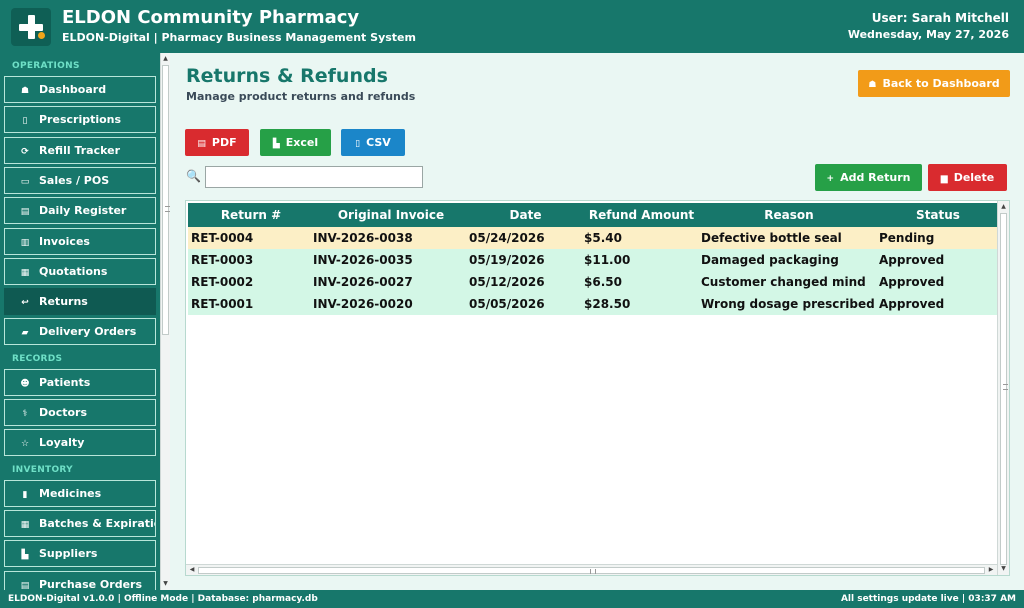 Image resolution: width=1024 pixels, height=608 pixels. I want to click on sidebar-item-label: Invoices, so click(64, 241).